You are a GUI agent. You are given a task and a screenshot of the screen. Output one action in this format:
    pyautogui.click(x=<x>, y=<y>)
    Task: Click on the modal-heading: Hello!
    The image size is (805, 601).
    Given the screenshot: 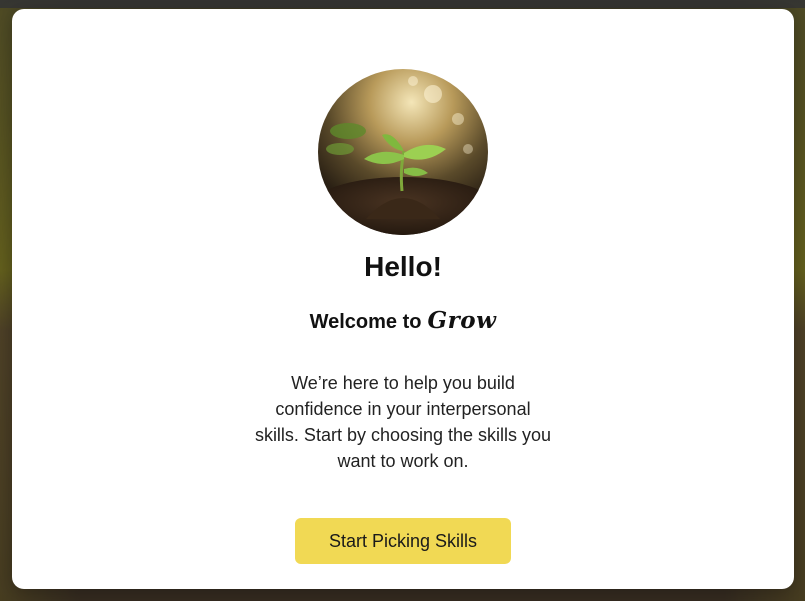 What is the action you would take?
    pyautogui.click(x=403, y=266)
    